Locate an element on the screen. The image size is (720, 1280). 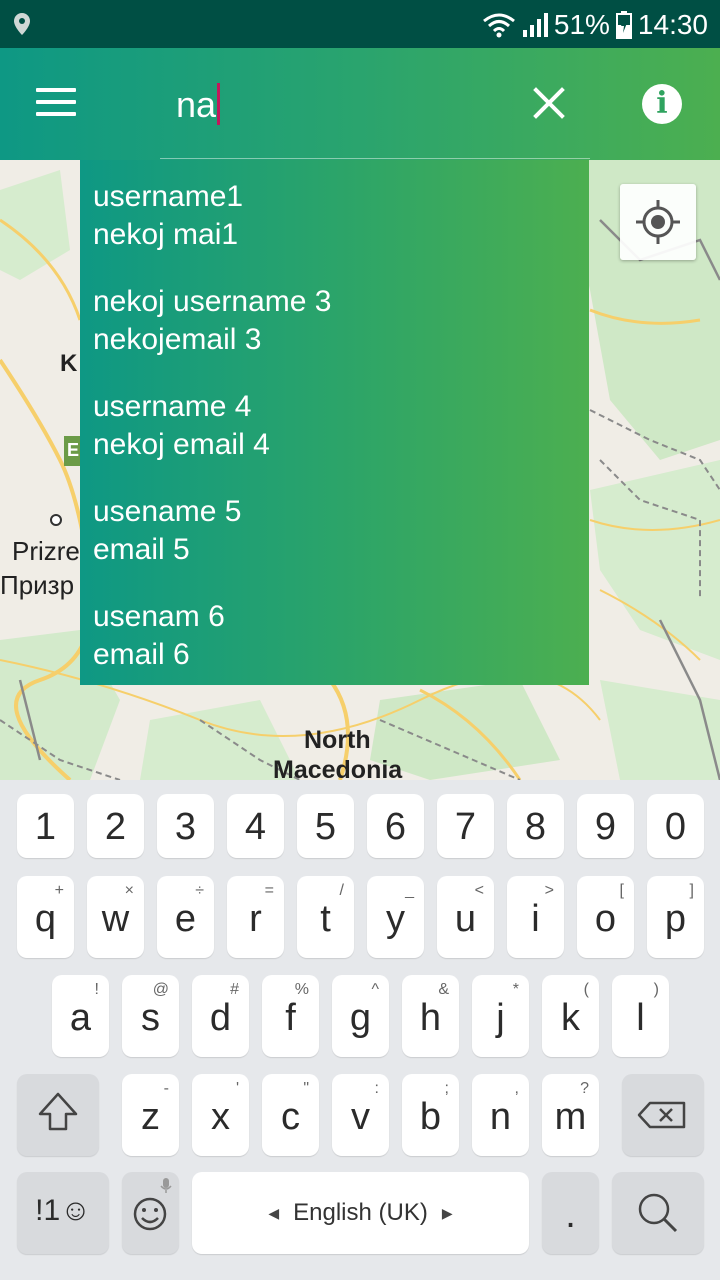
key-a: a! is located at coordinates (80, 1016).